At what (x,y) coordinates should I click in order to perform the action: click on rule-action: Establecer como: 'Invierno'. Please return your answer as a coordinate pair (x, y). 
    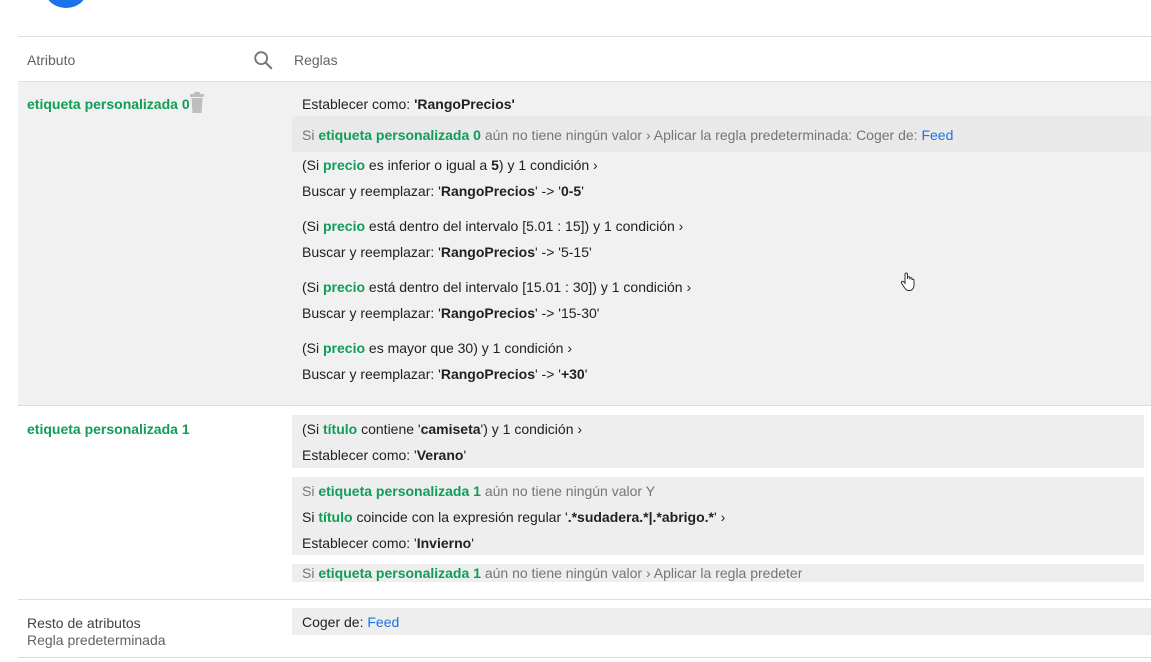
    Looking at the image, I should click on (388, 543).